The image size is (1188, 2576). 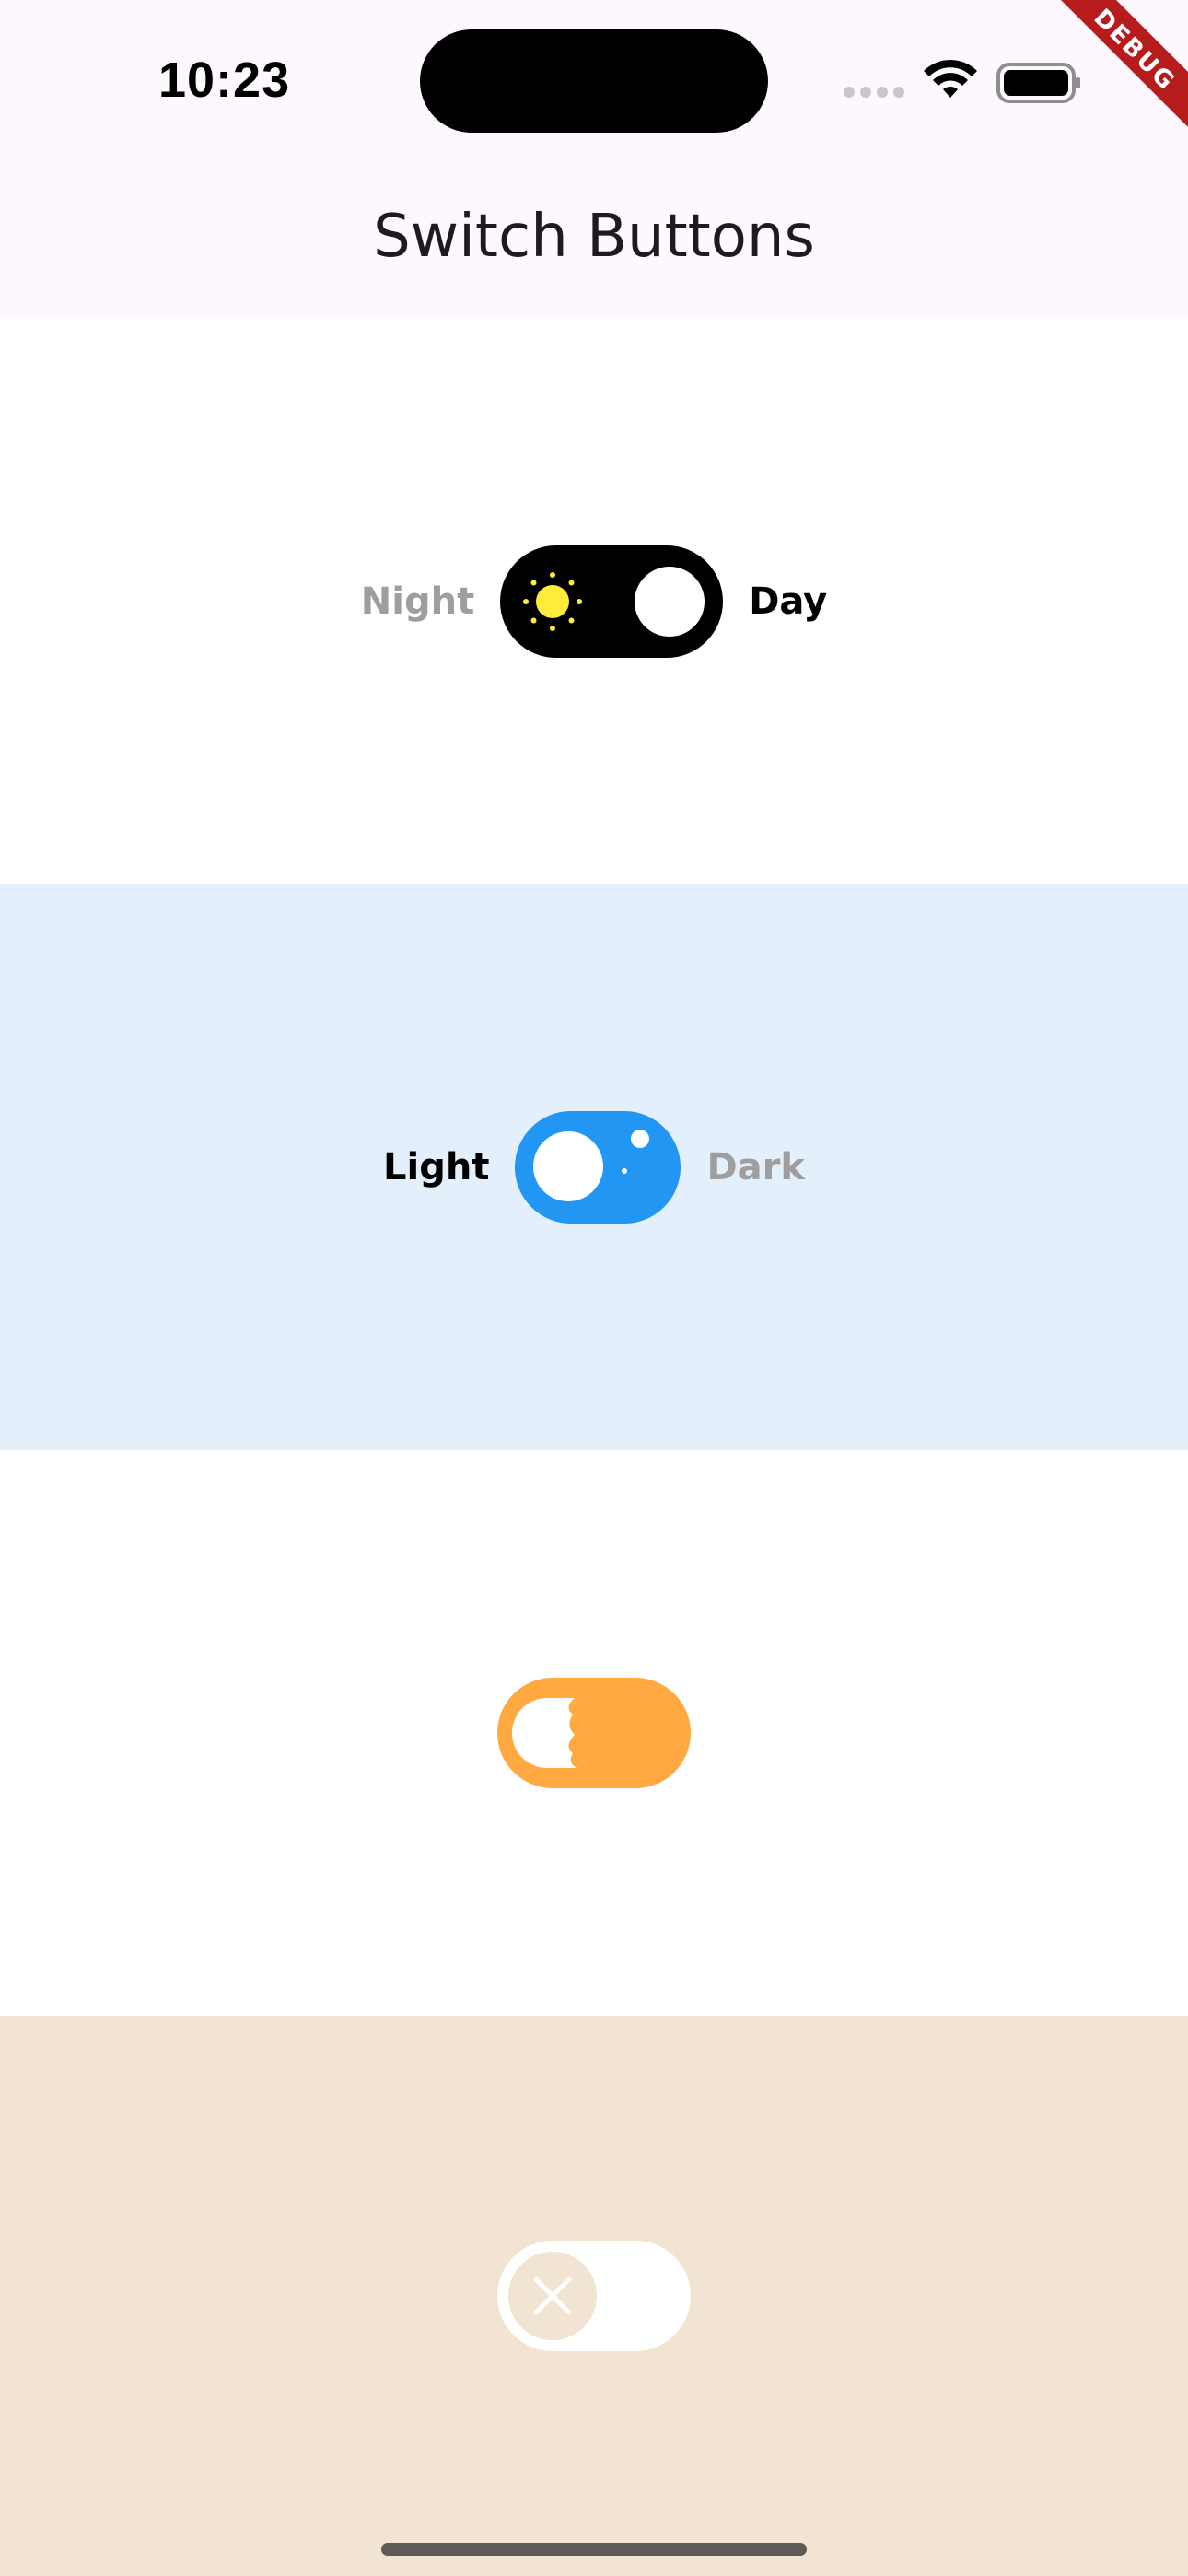 I want to click on day-label: Day, so click(x=788, y=601).